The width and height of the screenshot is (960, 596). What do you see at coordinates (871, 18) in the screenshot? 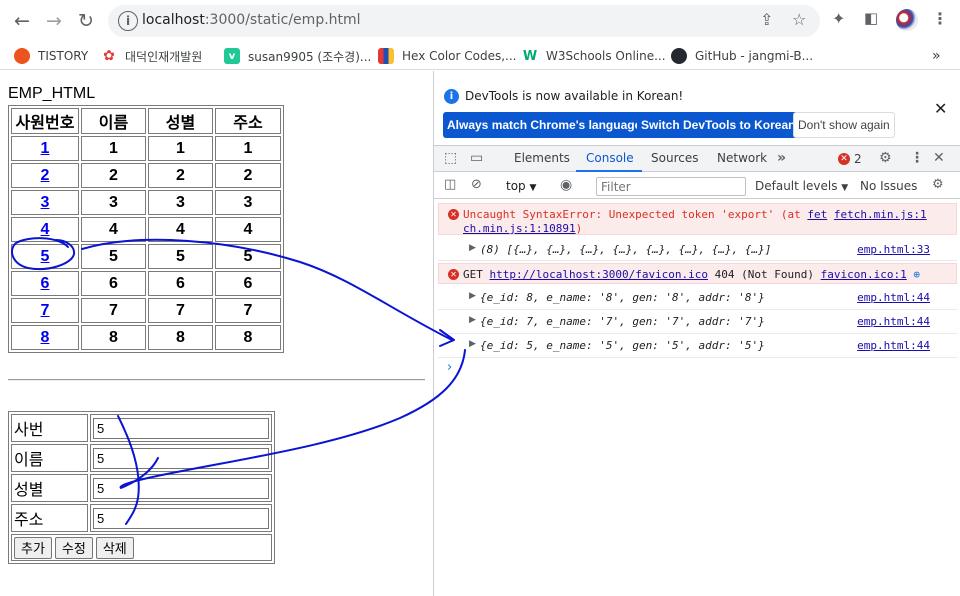
I see `side-panel-icon: ◧` at bounding box center [871, 18].